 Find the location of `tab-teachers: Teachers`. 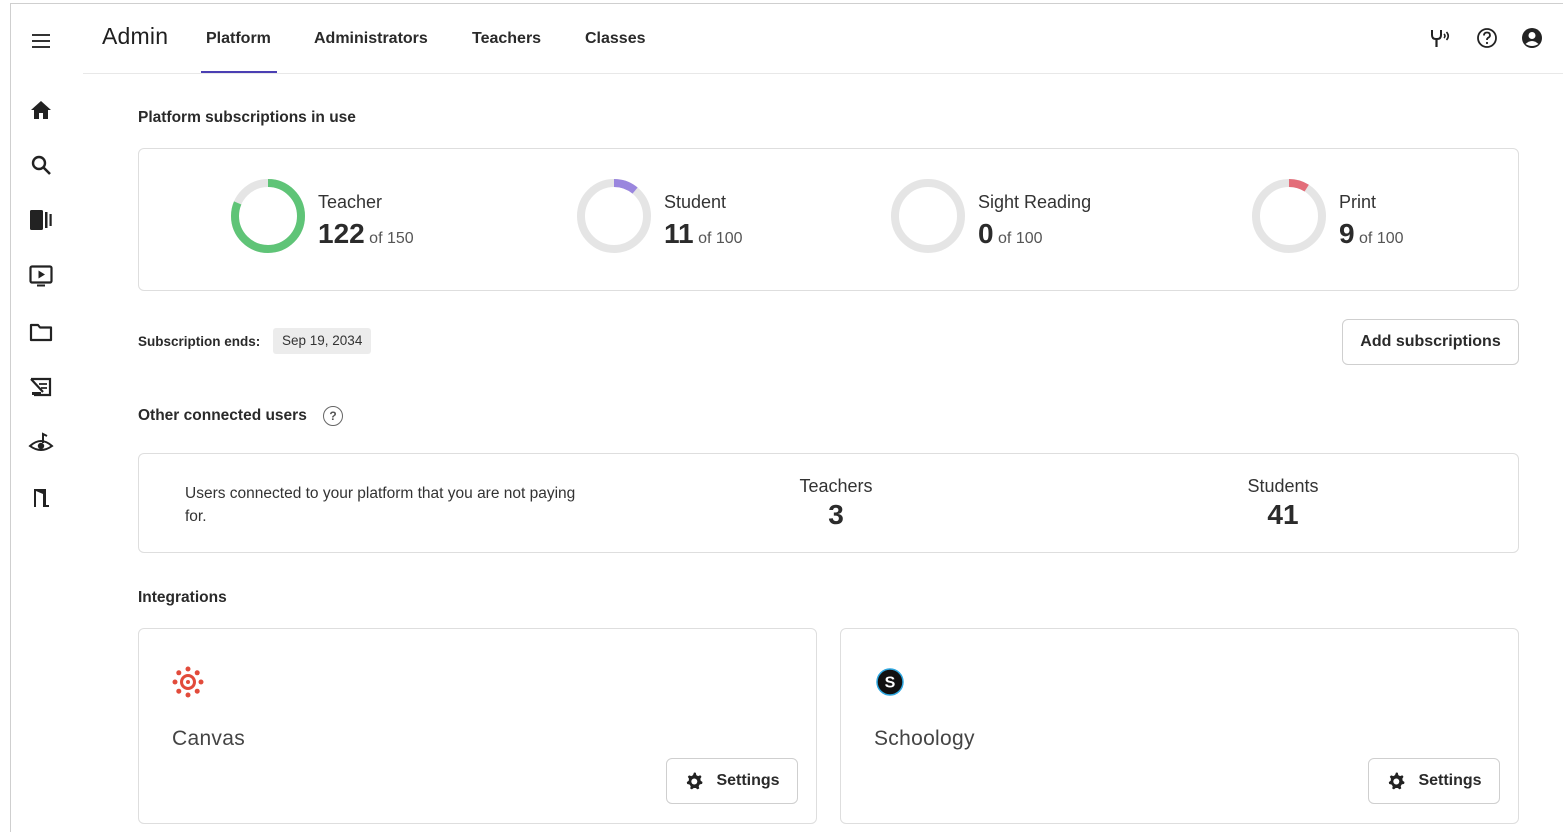

tab-teachers: Teachers is located at coordinates (506, 39).